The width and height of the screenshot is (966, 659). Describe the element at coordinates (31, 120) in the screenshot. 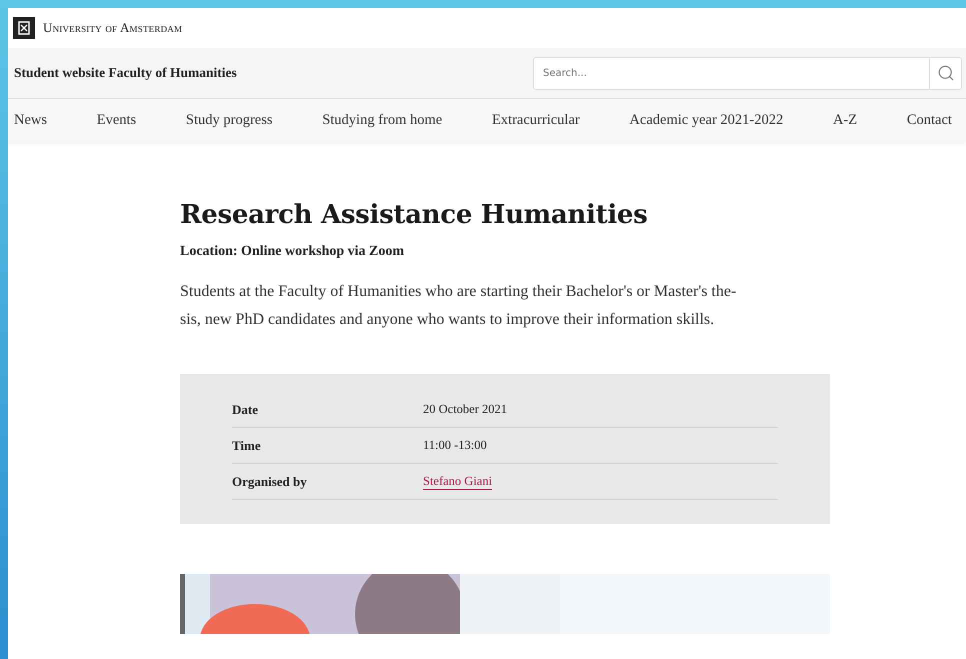

I see `nav-link: News` at that location.